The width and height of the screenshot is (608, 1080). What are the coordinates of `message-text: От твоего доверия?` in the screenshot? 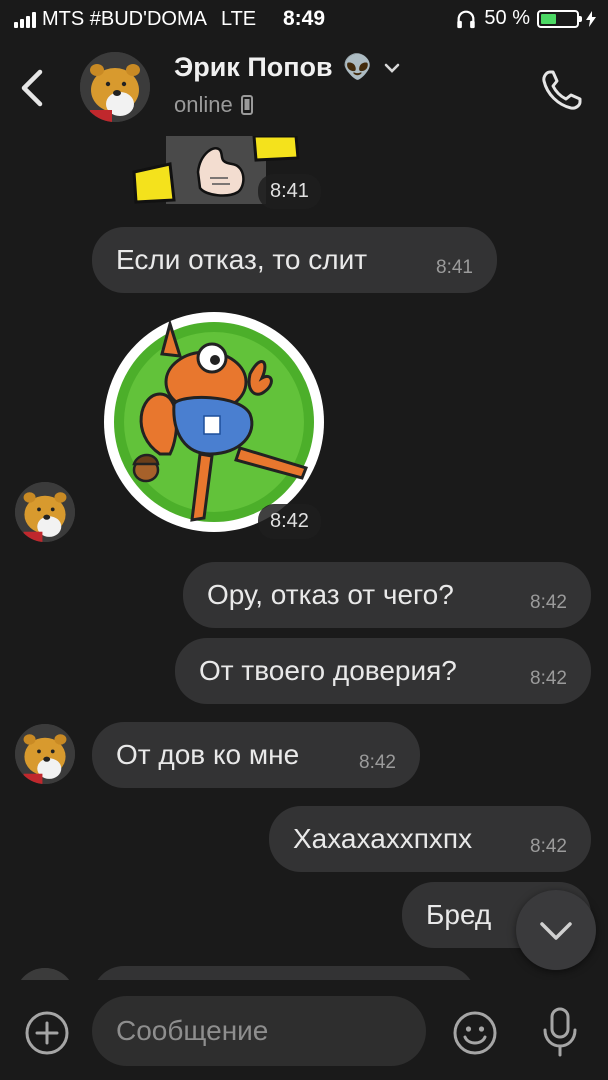 It's located at (328, 670).